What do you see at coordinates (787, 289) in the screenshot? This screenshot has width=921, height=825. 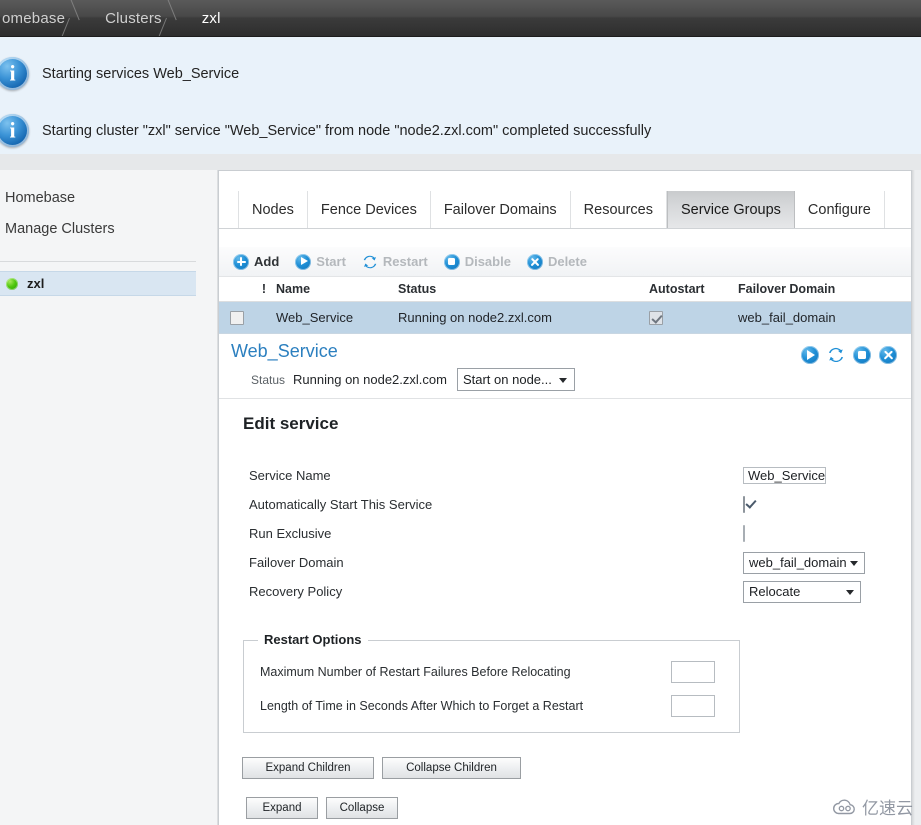 I see `table-header-failover-domain: Failover Domain` at bounding box center [787, 289].